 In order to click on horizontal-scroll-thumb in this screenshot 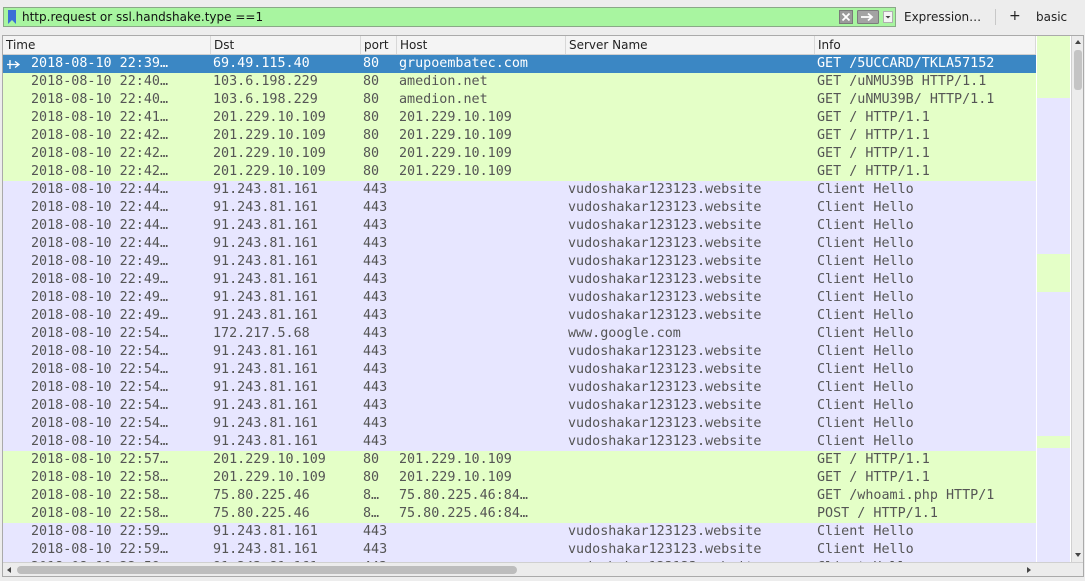, I will do `click(267, 570)`.